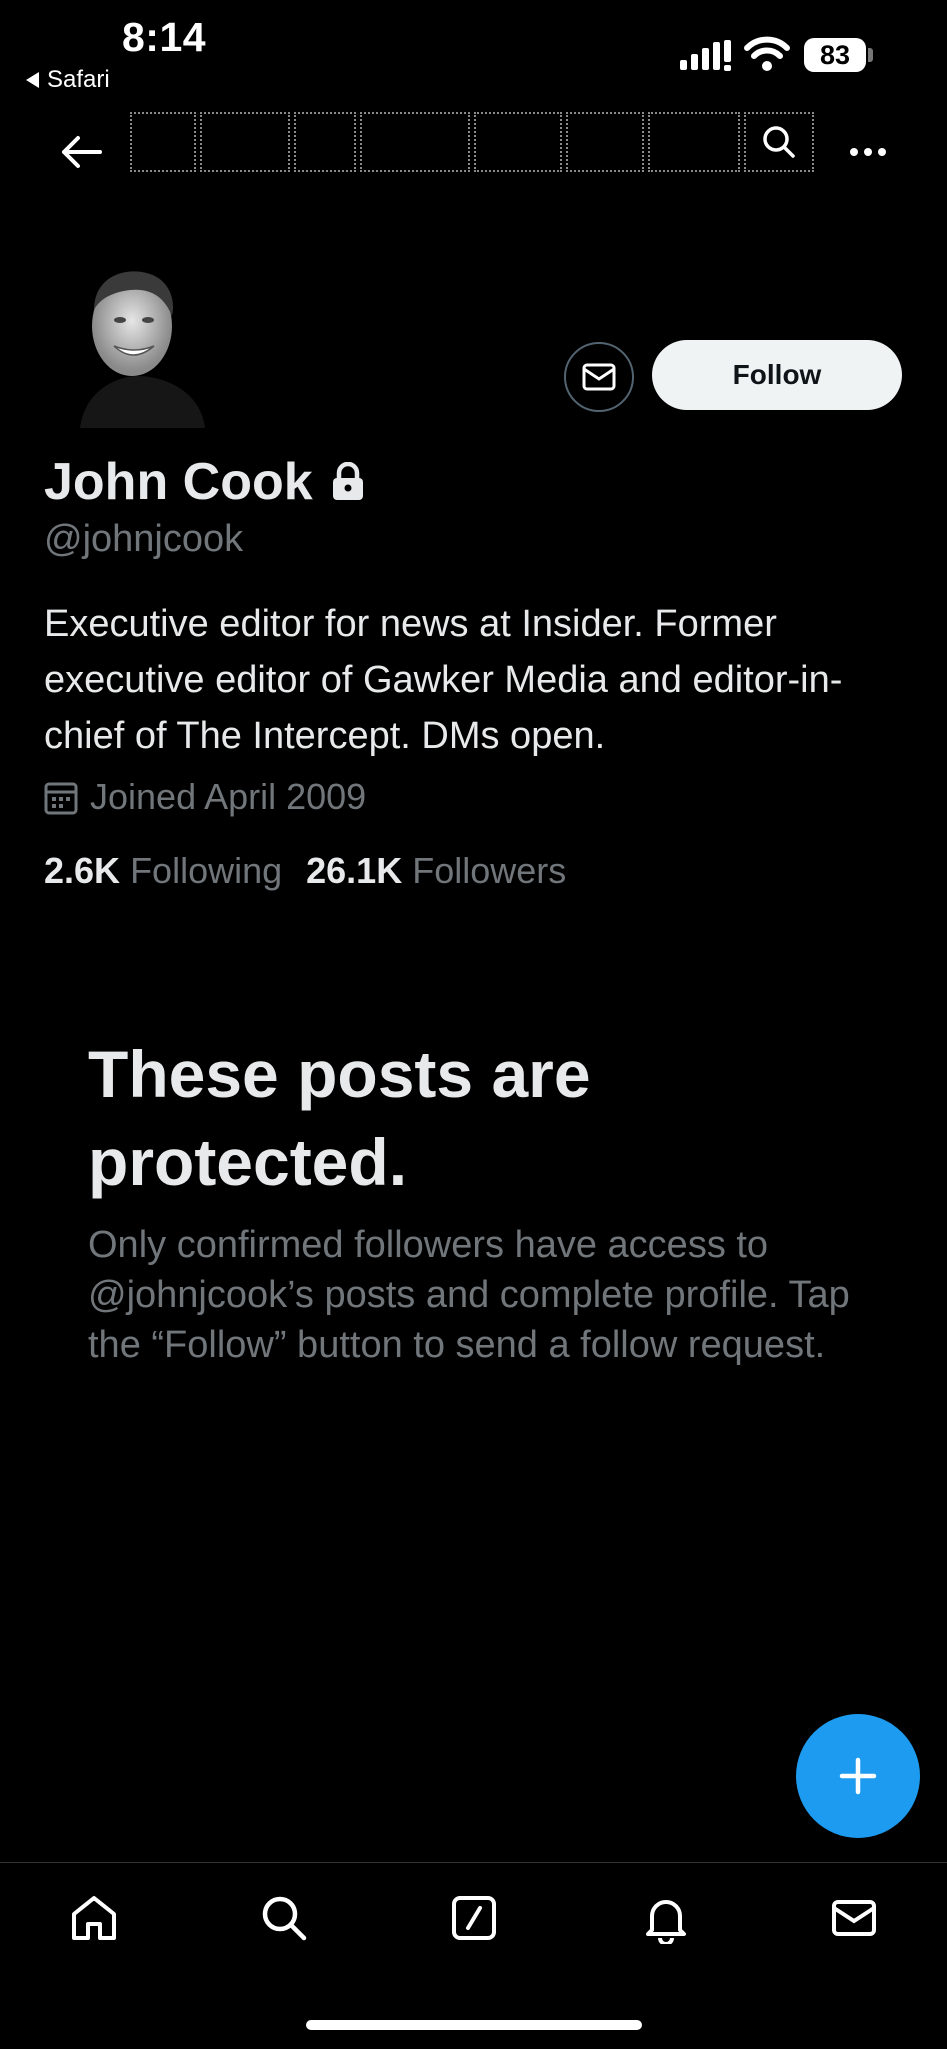 This screenshot has height=2049, width=947. What do you see at coordinates (666, 1922) in the screenshot?
I see `bell-icon` at bounding box center [666, 1922].